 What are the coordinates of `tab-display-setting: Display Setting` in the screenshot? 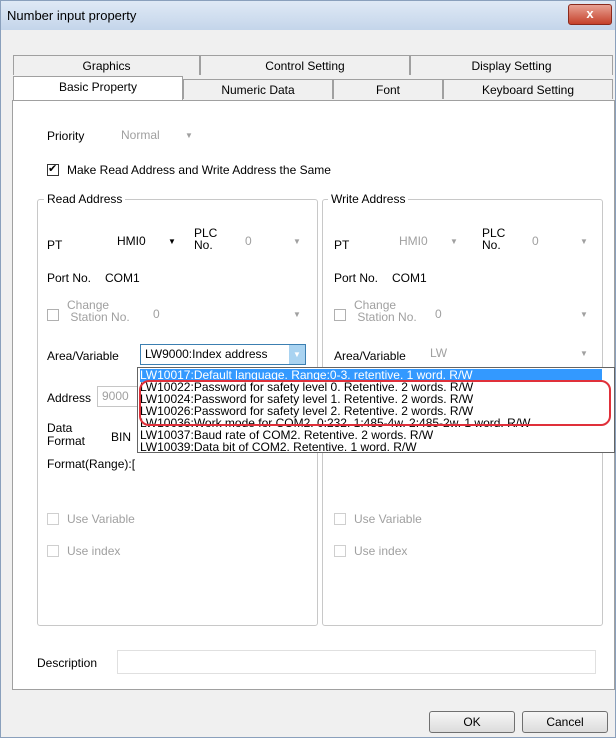 It's located at (511, 65).